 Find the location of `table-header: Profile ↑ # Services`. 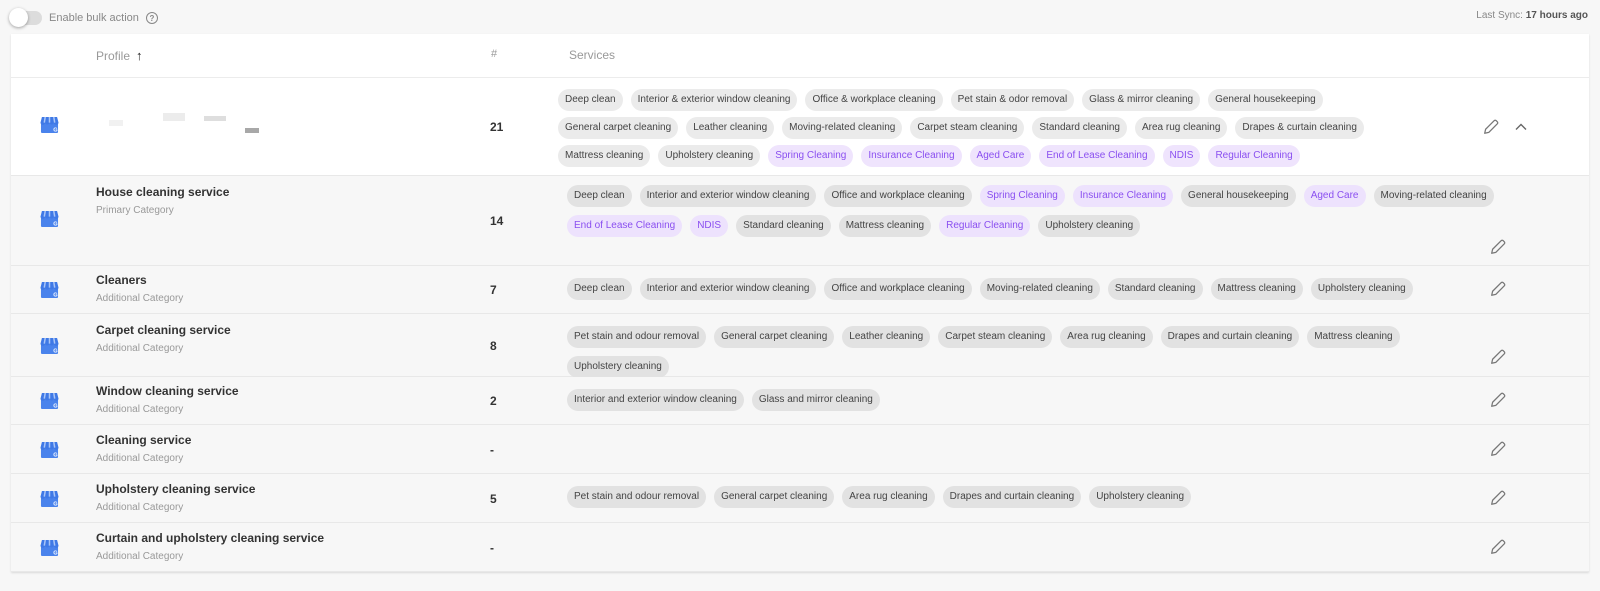

table-header: Profile ↑ # Services is located at coordinates (800, 56).